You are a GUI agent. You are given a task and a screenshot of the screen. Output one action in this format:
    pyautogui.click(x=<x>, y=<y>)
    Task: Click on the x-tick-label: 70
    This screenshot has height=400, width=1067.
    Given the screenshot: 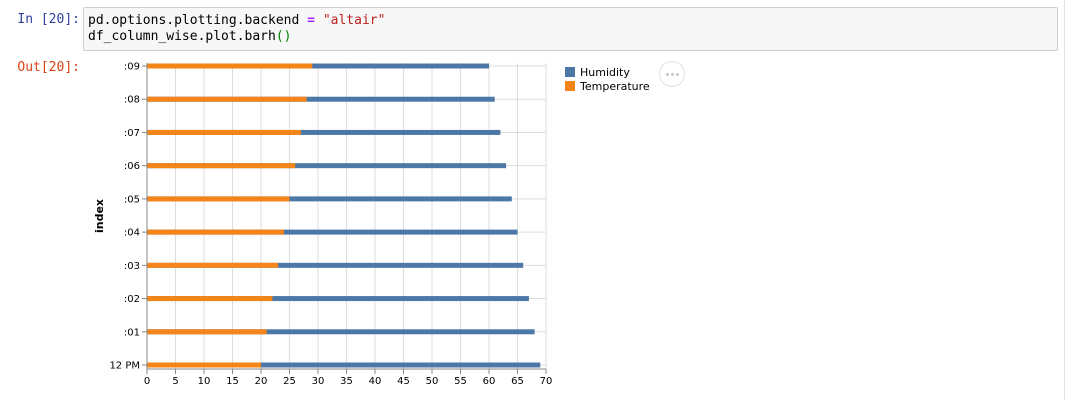 What is the action you would take?
    pyautogui.click(x=546, y=381)
    